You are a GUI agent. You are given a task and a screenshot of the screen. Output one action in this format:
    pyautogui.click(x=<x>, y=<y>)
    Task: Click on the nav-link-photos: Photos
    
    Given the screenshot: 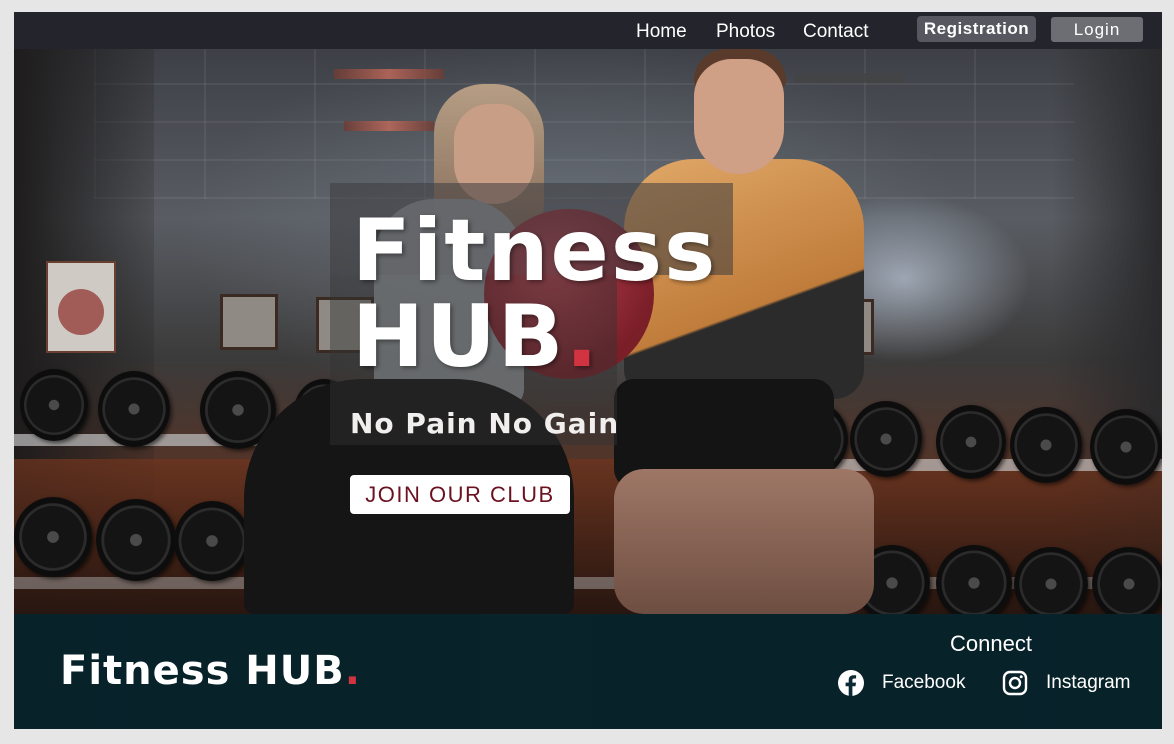 What is the action you would take?
    pyautogui.click(x=745, y=32)
    